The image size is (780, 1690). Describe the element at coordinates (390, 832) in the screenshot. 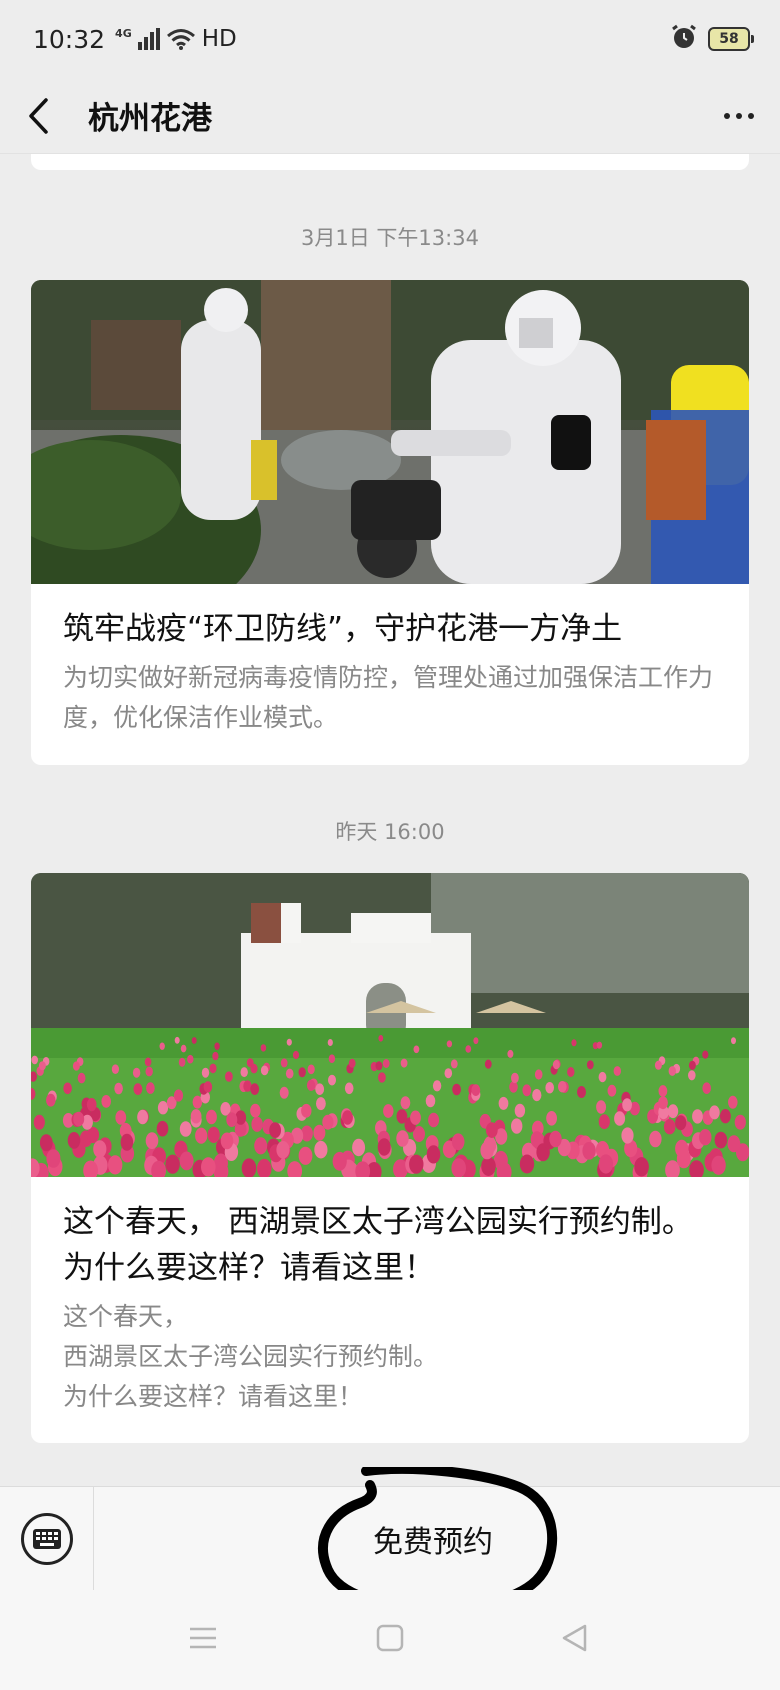

I see `article-timestamp: 昨天 16:00` at that location.